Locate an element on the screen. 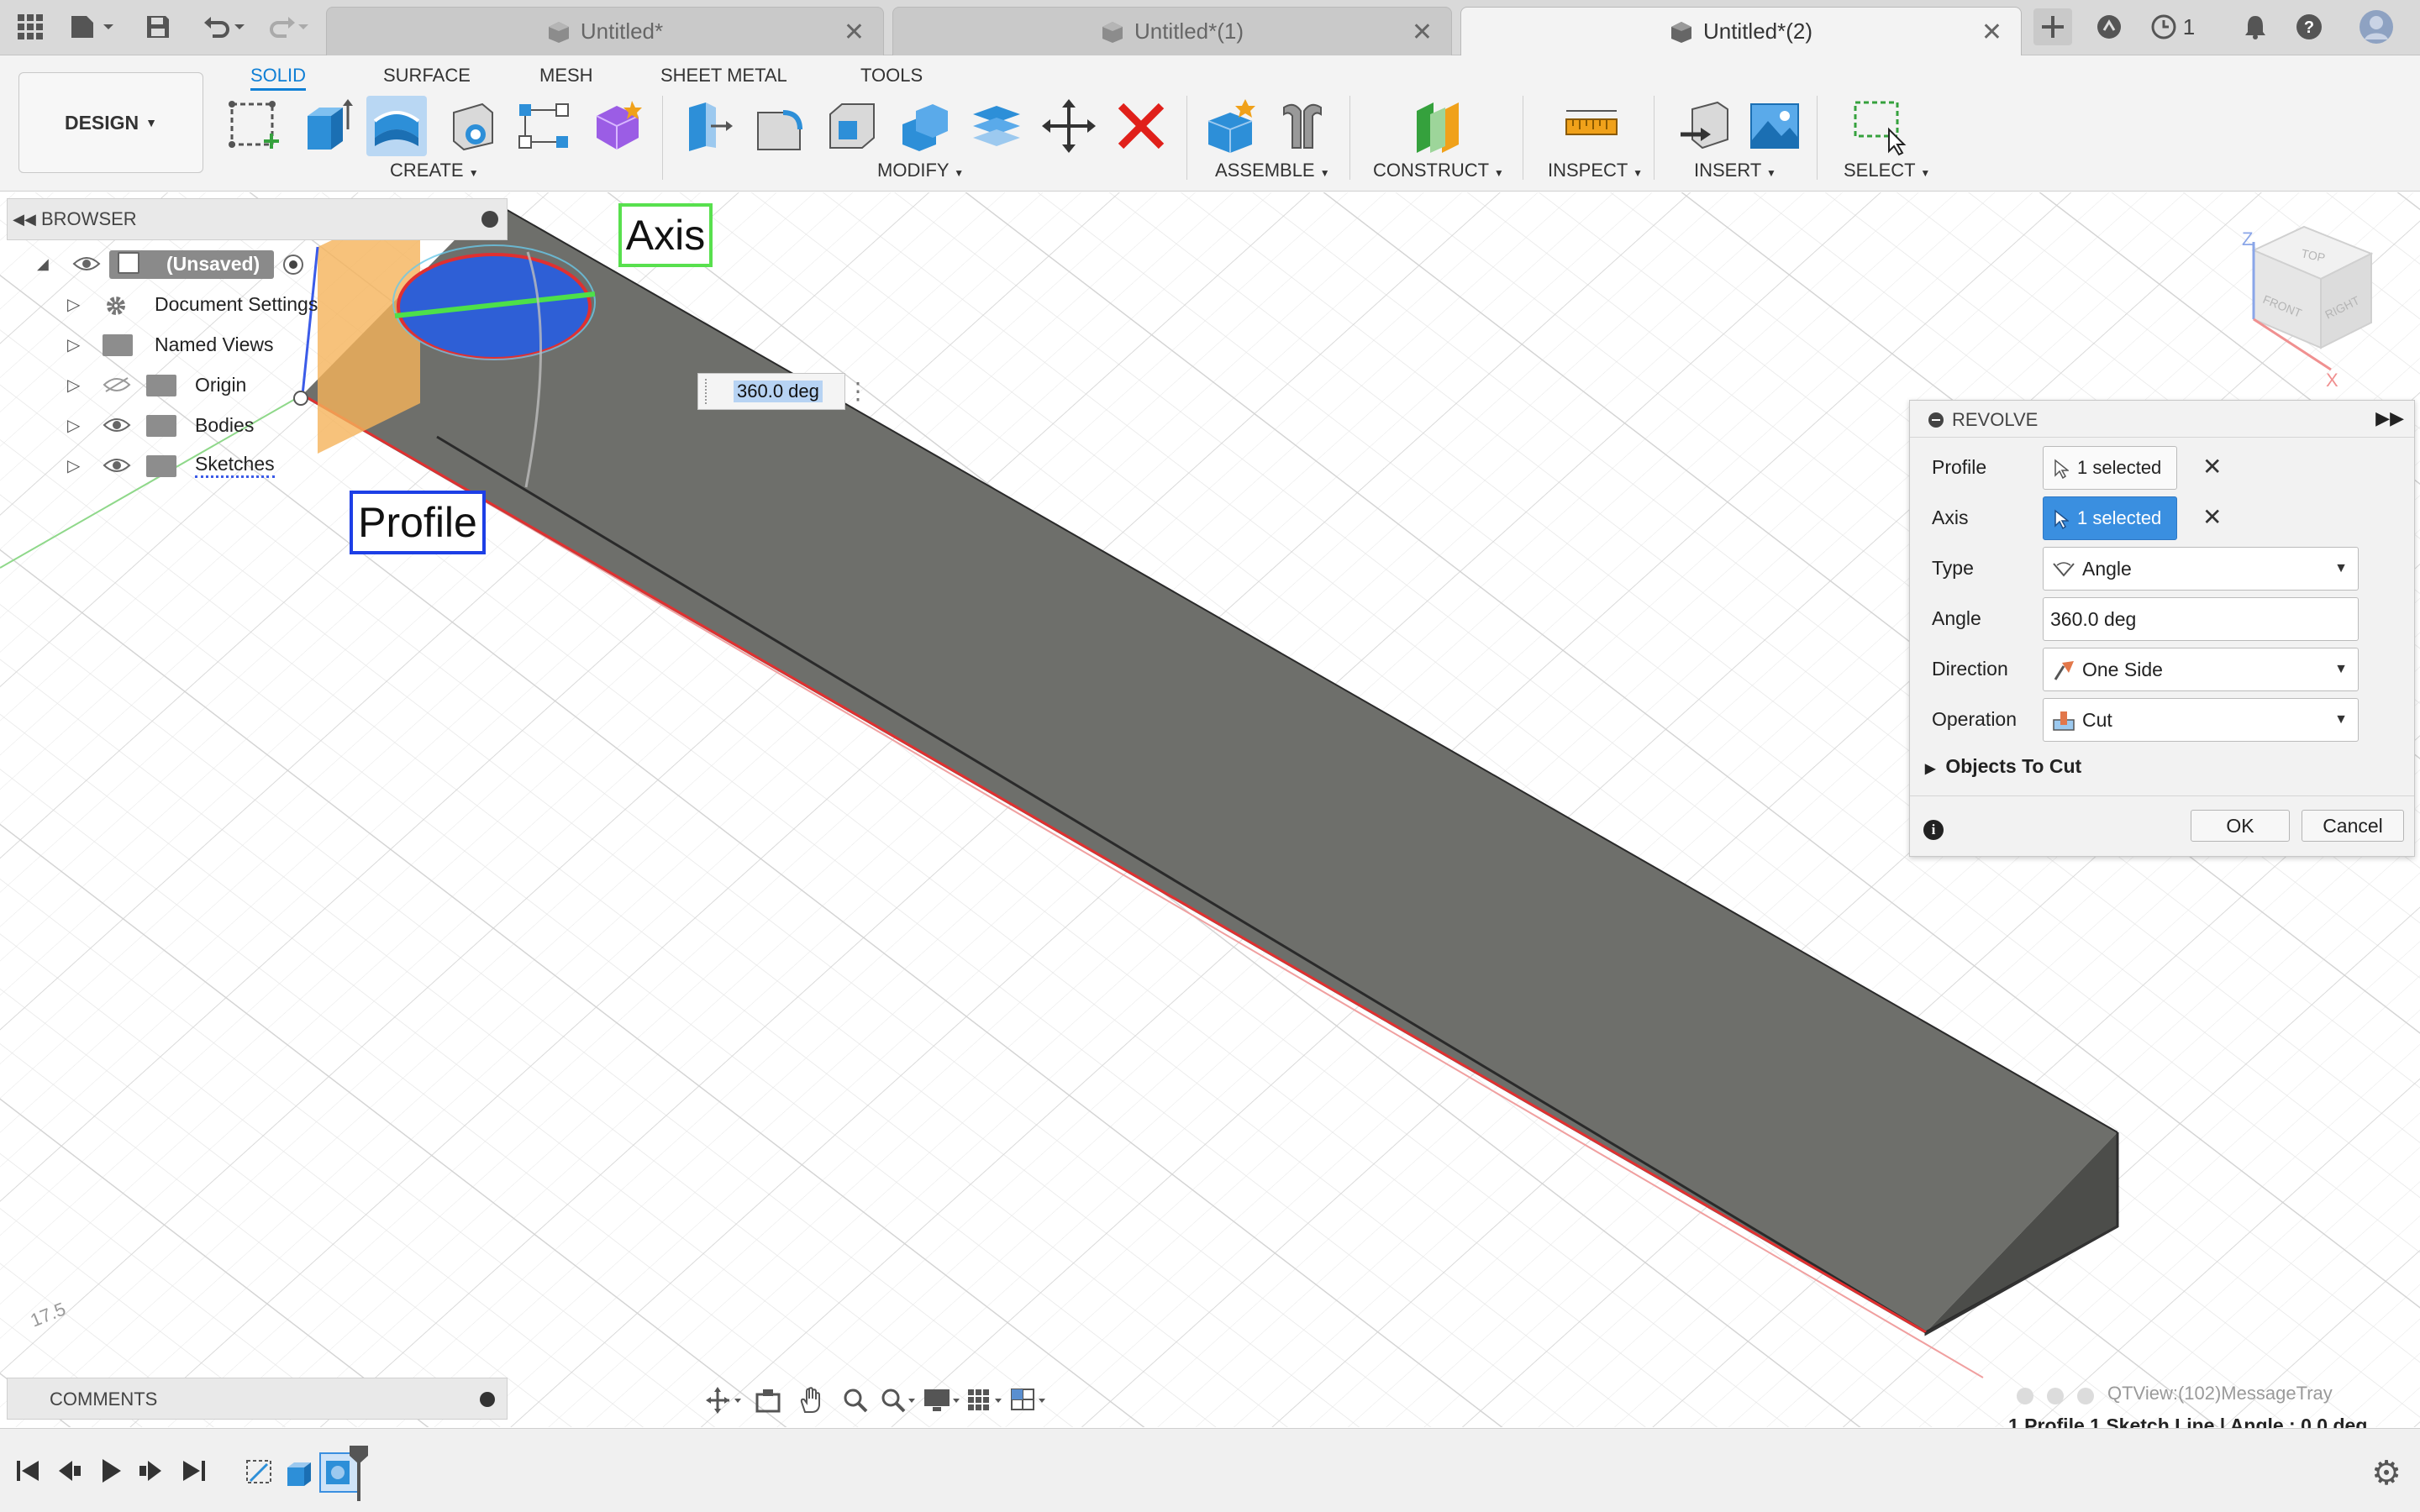 Image resolution: width=2420 pixels, height=1512 pixels. grid-settings-icon is located at coordinates (987, 1400).